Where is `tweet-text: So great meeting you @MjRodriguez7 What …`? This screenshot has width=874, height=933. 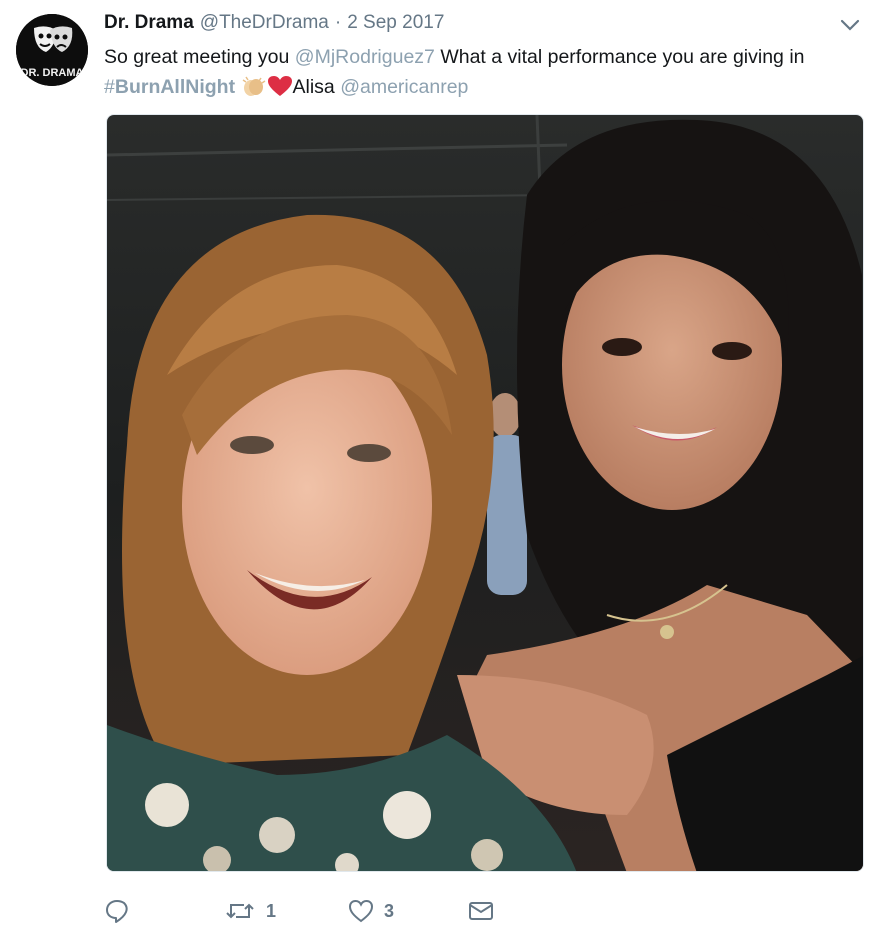 tweet-text: So great meeting you @MjRodriguez7 What … is located at coordinates (484, 72).